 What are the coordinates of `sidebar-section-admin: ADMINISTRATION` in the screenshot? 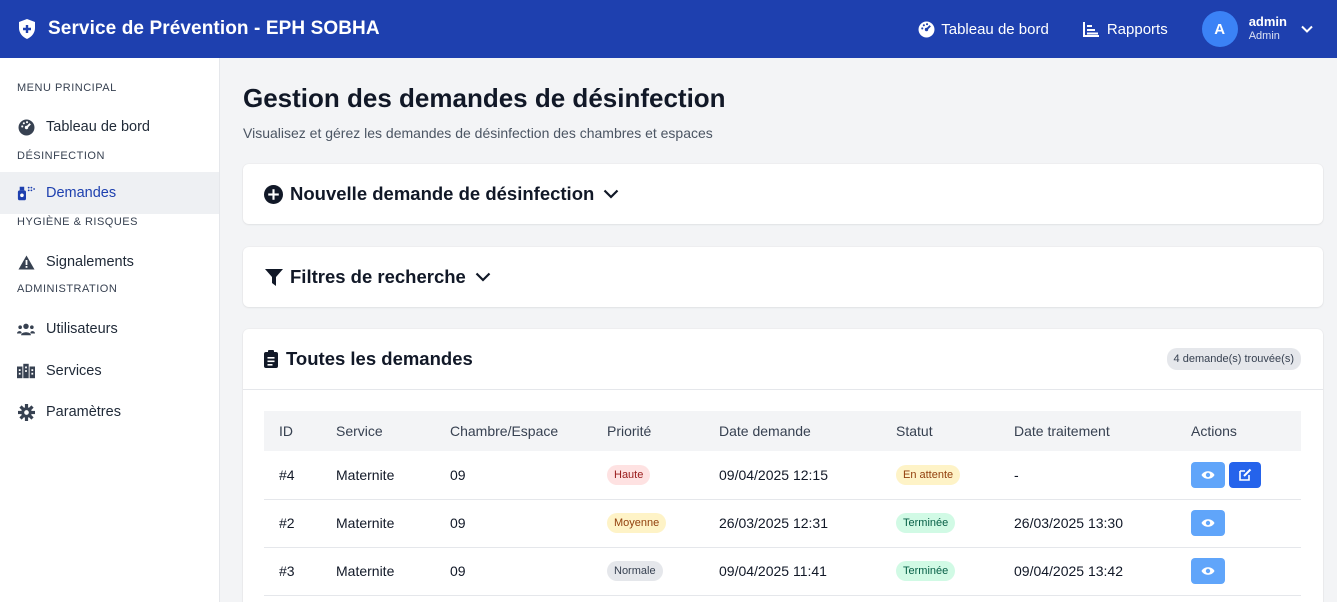 It's located at (67, 289).